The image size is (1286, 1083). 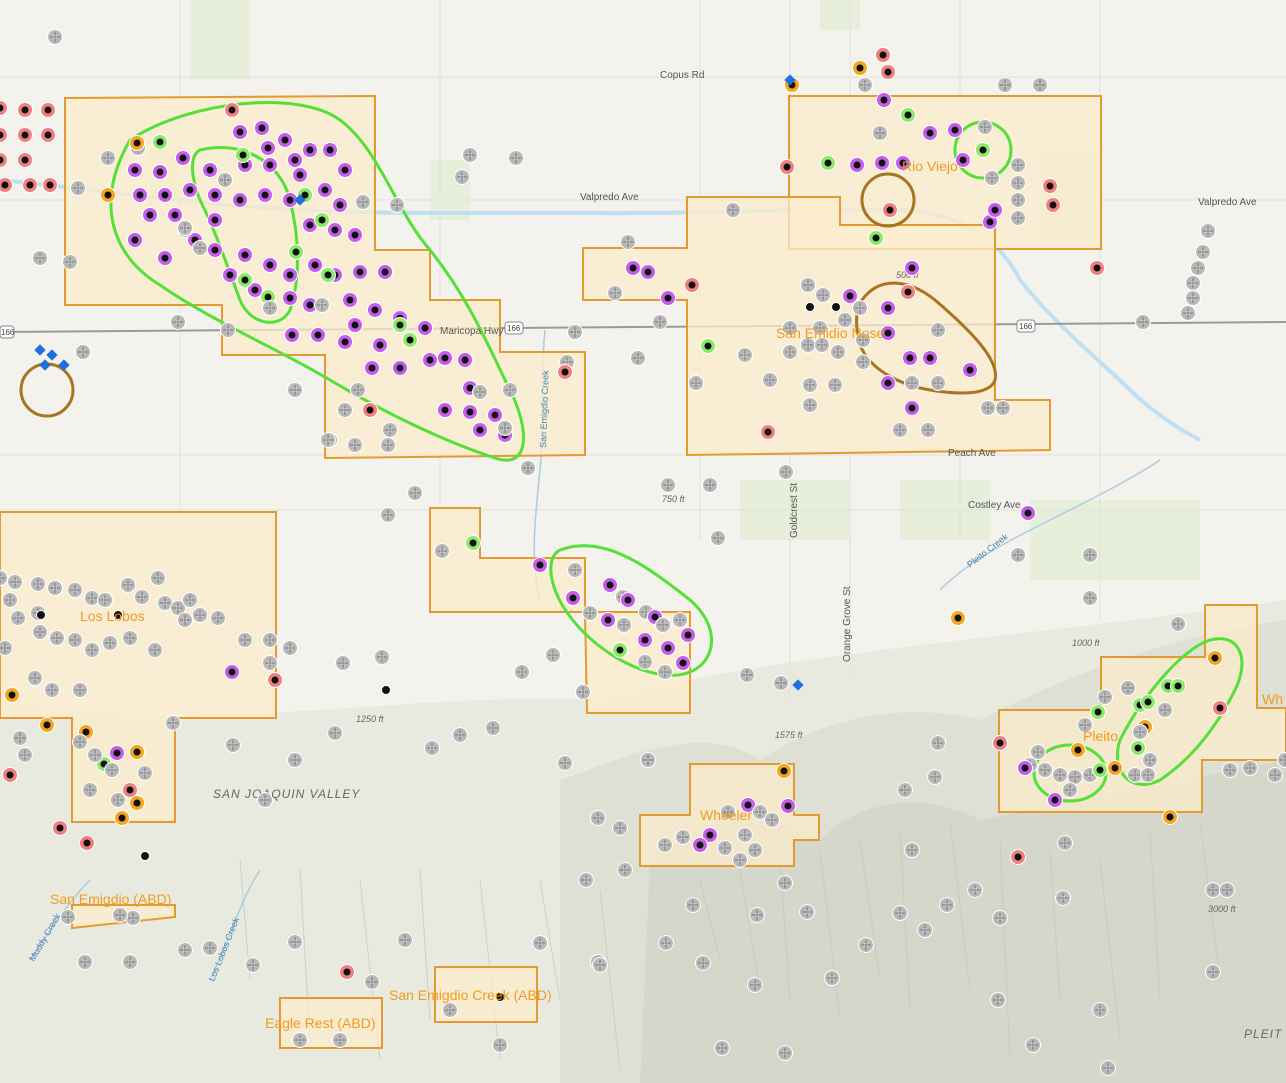 What do you see at coordinates (830, 333) in the screenshot?
I see `san-emidio-nose-label: San Emidio Nose` at bounding box center [830, 333].